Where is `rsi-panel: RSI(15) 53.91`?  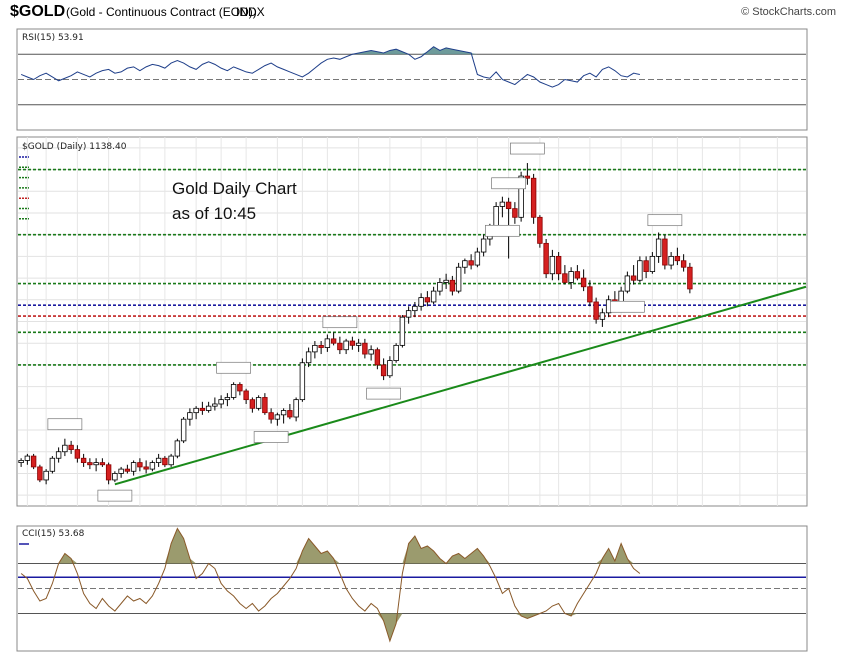 rsi-panel: RSI(15) 53.91 is located at coordinates (412, 79).